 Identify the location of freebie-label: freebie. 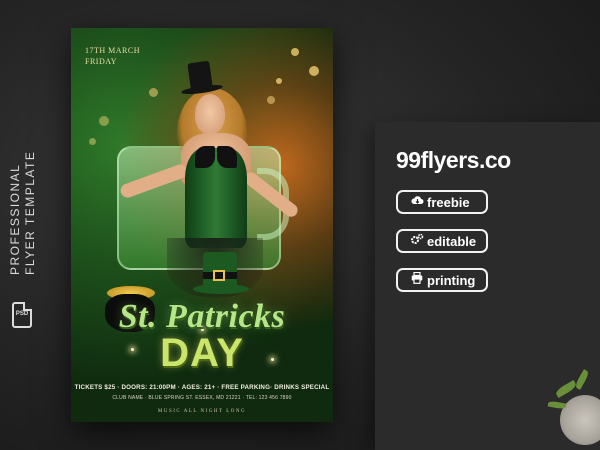
(448, 202).